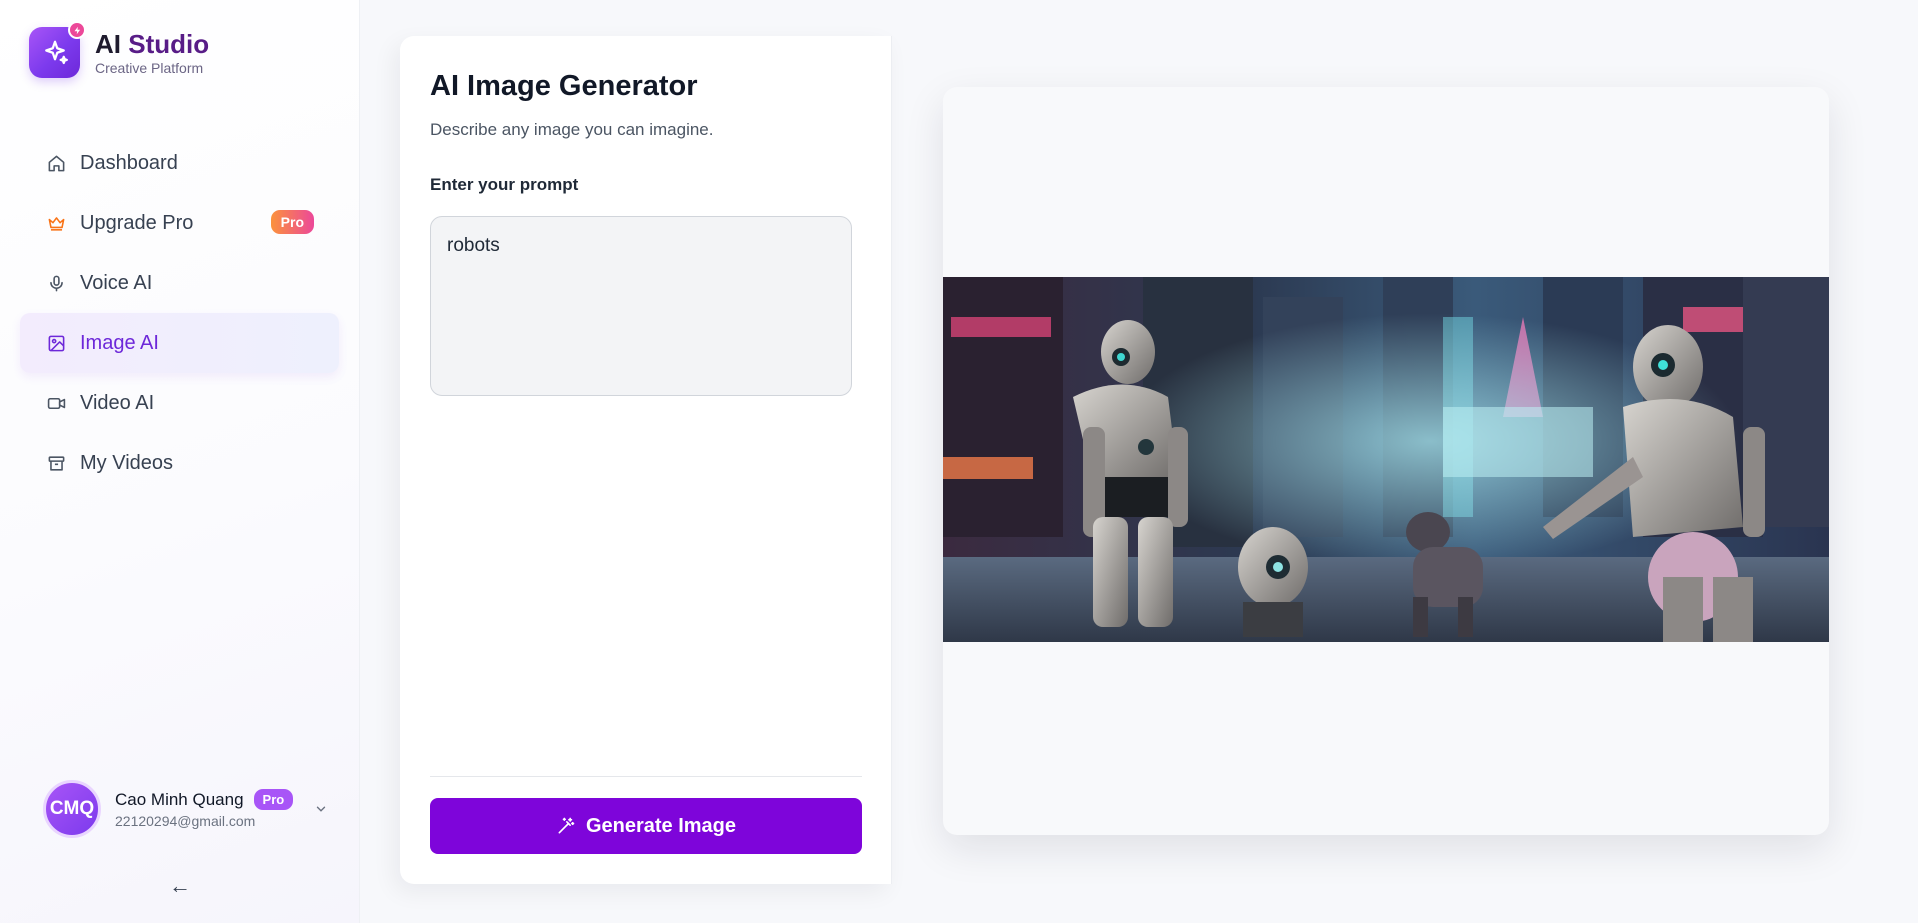  What do you see at coordinates (116, 282) in the screenshot?
I see `sidebar-item-label: Voice AI` at bounding box center [116, 282].